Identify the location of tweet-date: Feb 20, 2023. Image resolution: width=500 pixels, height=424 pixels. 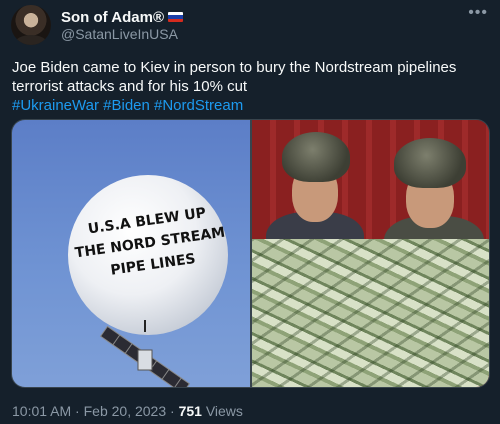
(125, 411).